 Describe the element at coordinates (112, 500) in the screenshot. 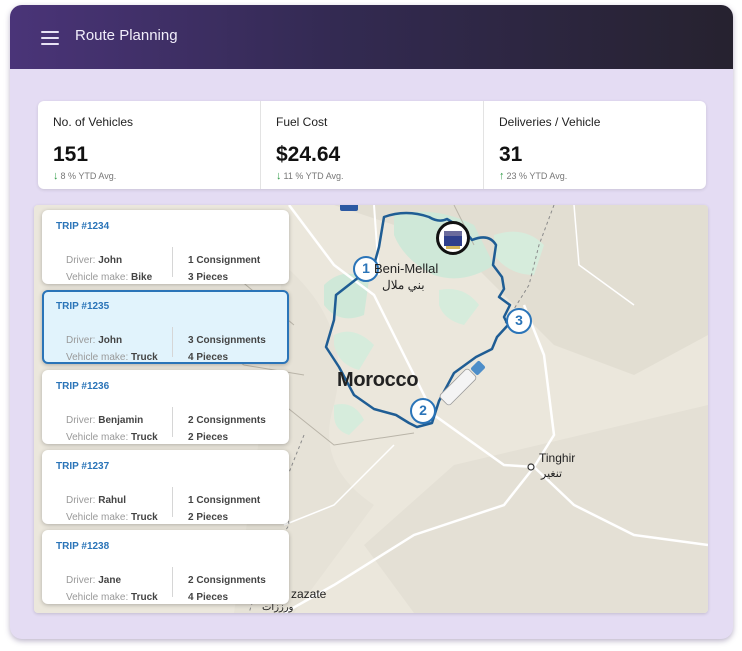

I see `driver-name: Rahul` at that location.